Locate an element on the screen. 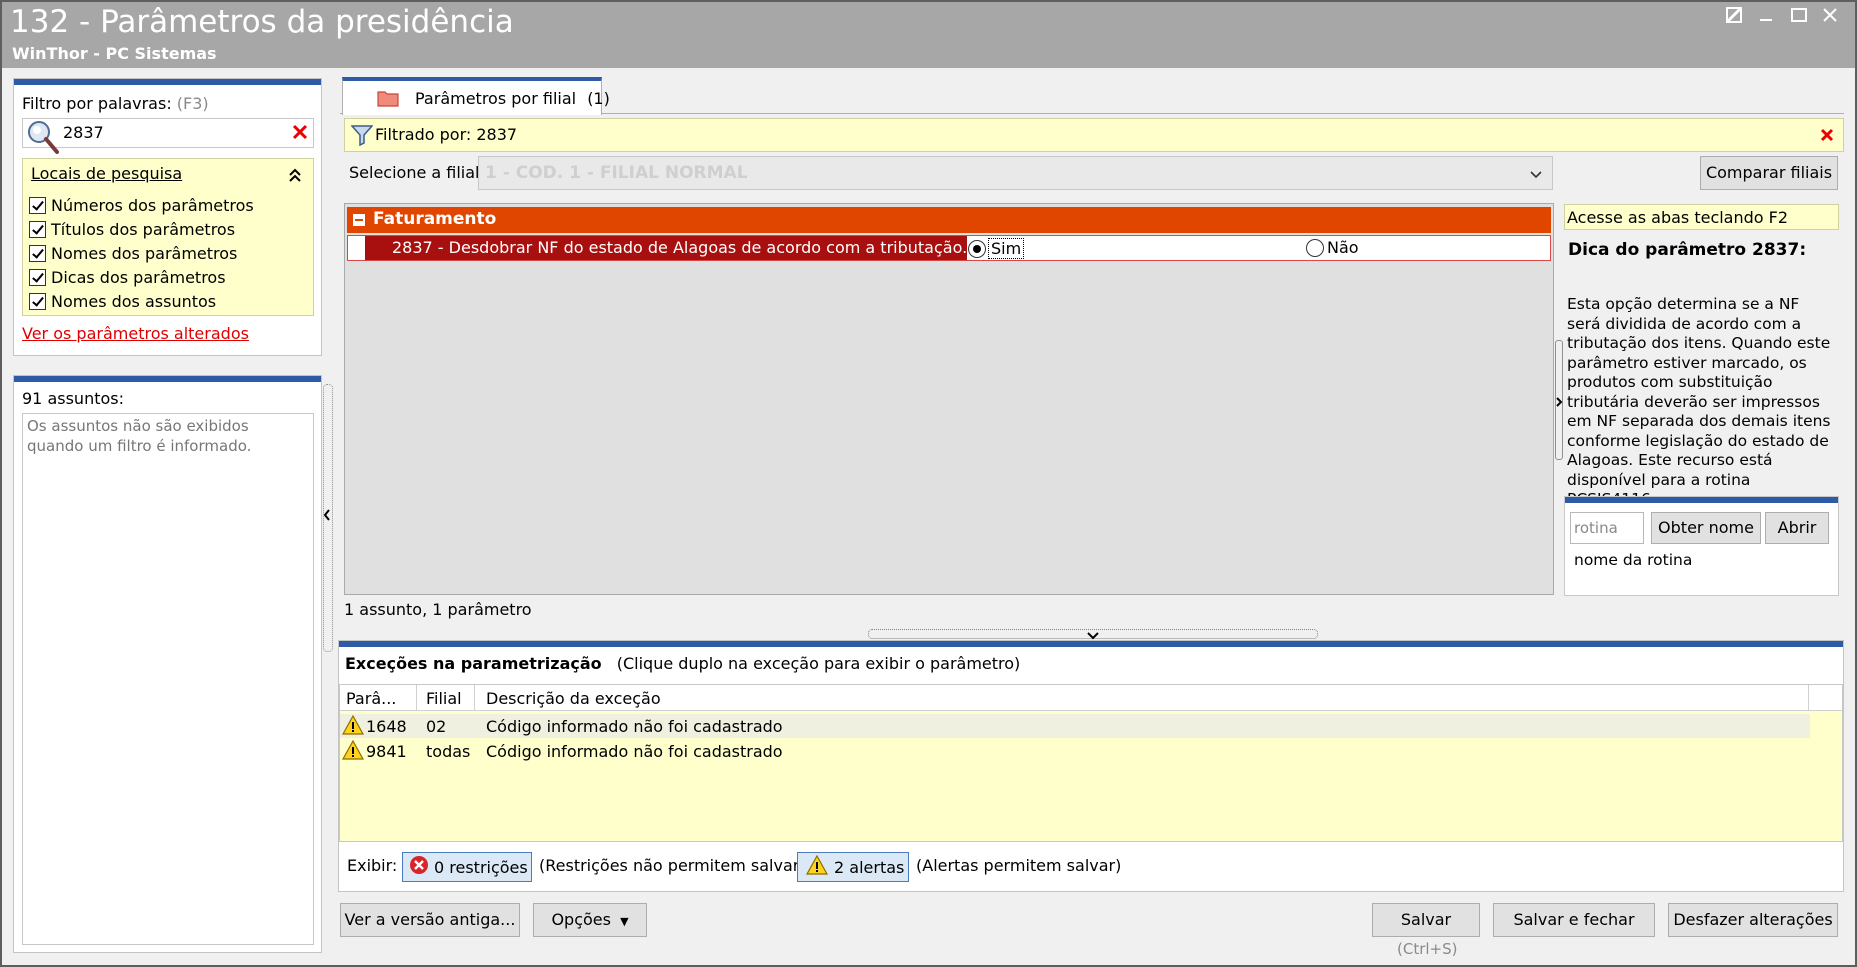 This screenshot has height=967, width=1857. folder-icon is located at coordinates (388, 100).